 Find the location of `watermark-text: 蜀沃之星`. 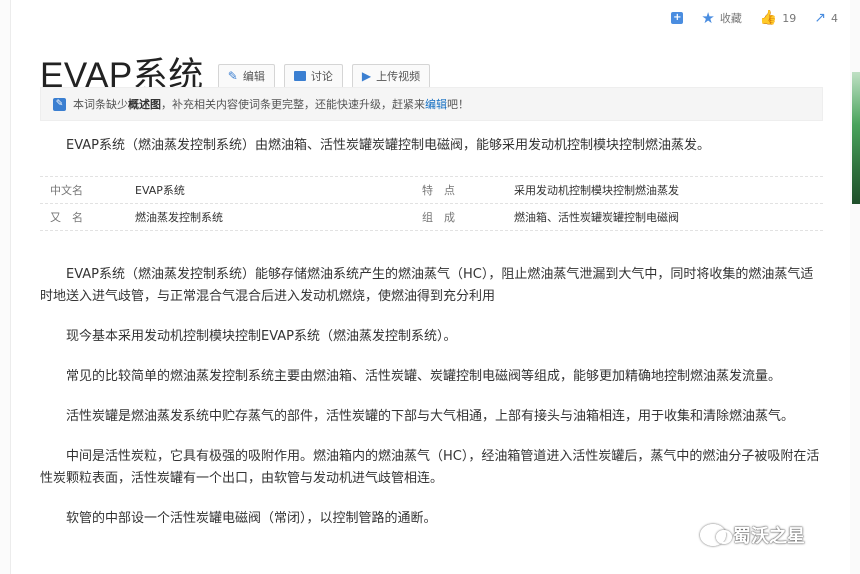

watermark-text: 蜀沃之星 is located at coordinates (769, 536).